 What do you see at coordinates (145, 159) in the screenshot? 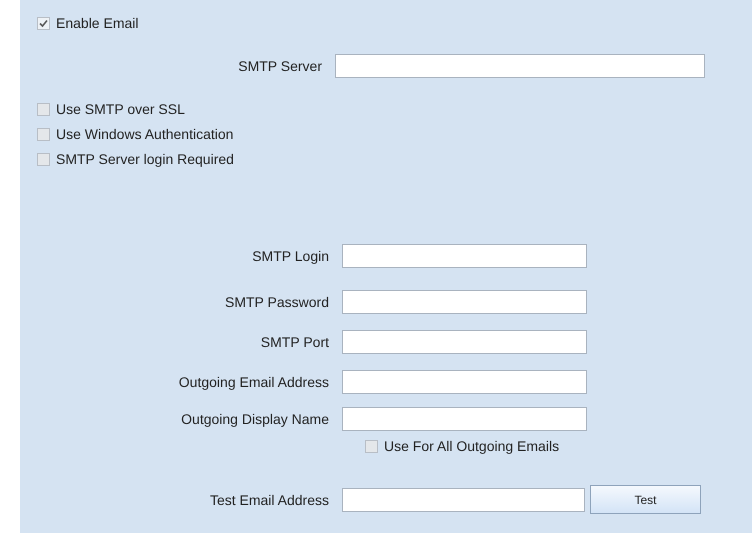
I see `checkbox-label: SMTP Server login Required` at bounding box center [145, 159].